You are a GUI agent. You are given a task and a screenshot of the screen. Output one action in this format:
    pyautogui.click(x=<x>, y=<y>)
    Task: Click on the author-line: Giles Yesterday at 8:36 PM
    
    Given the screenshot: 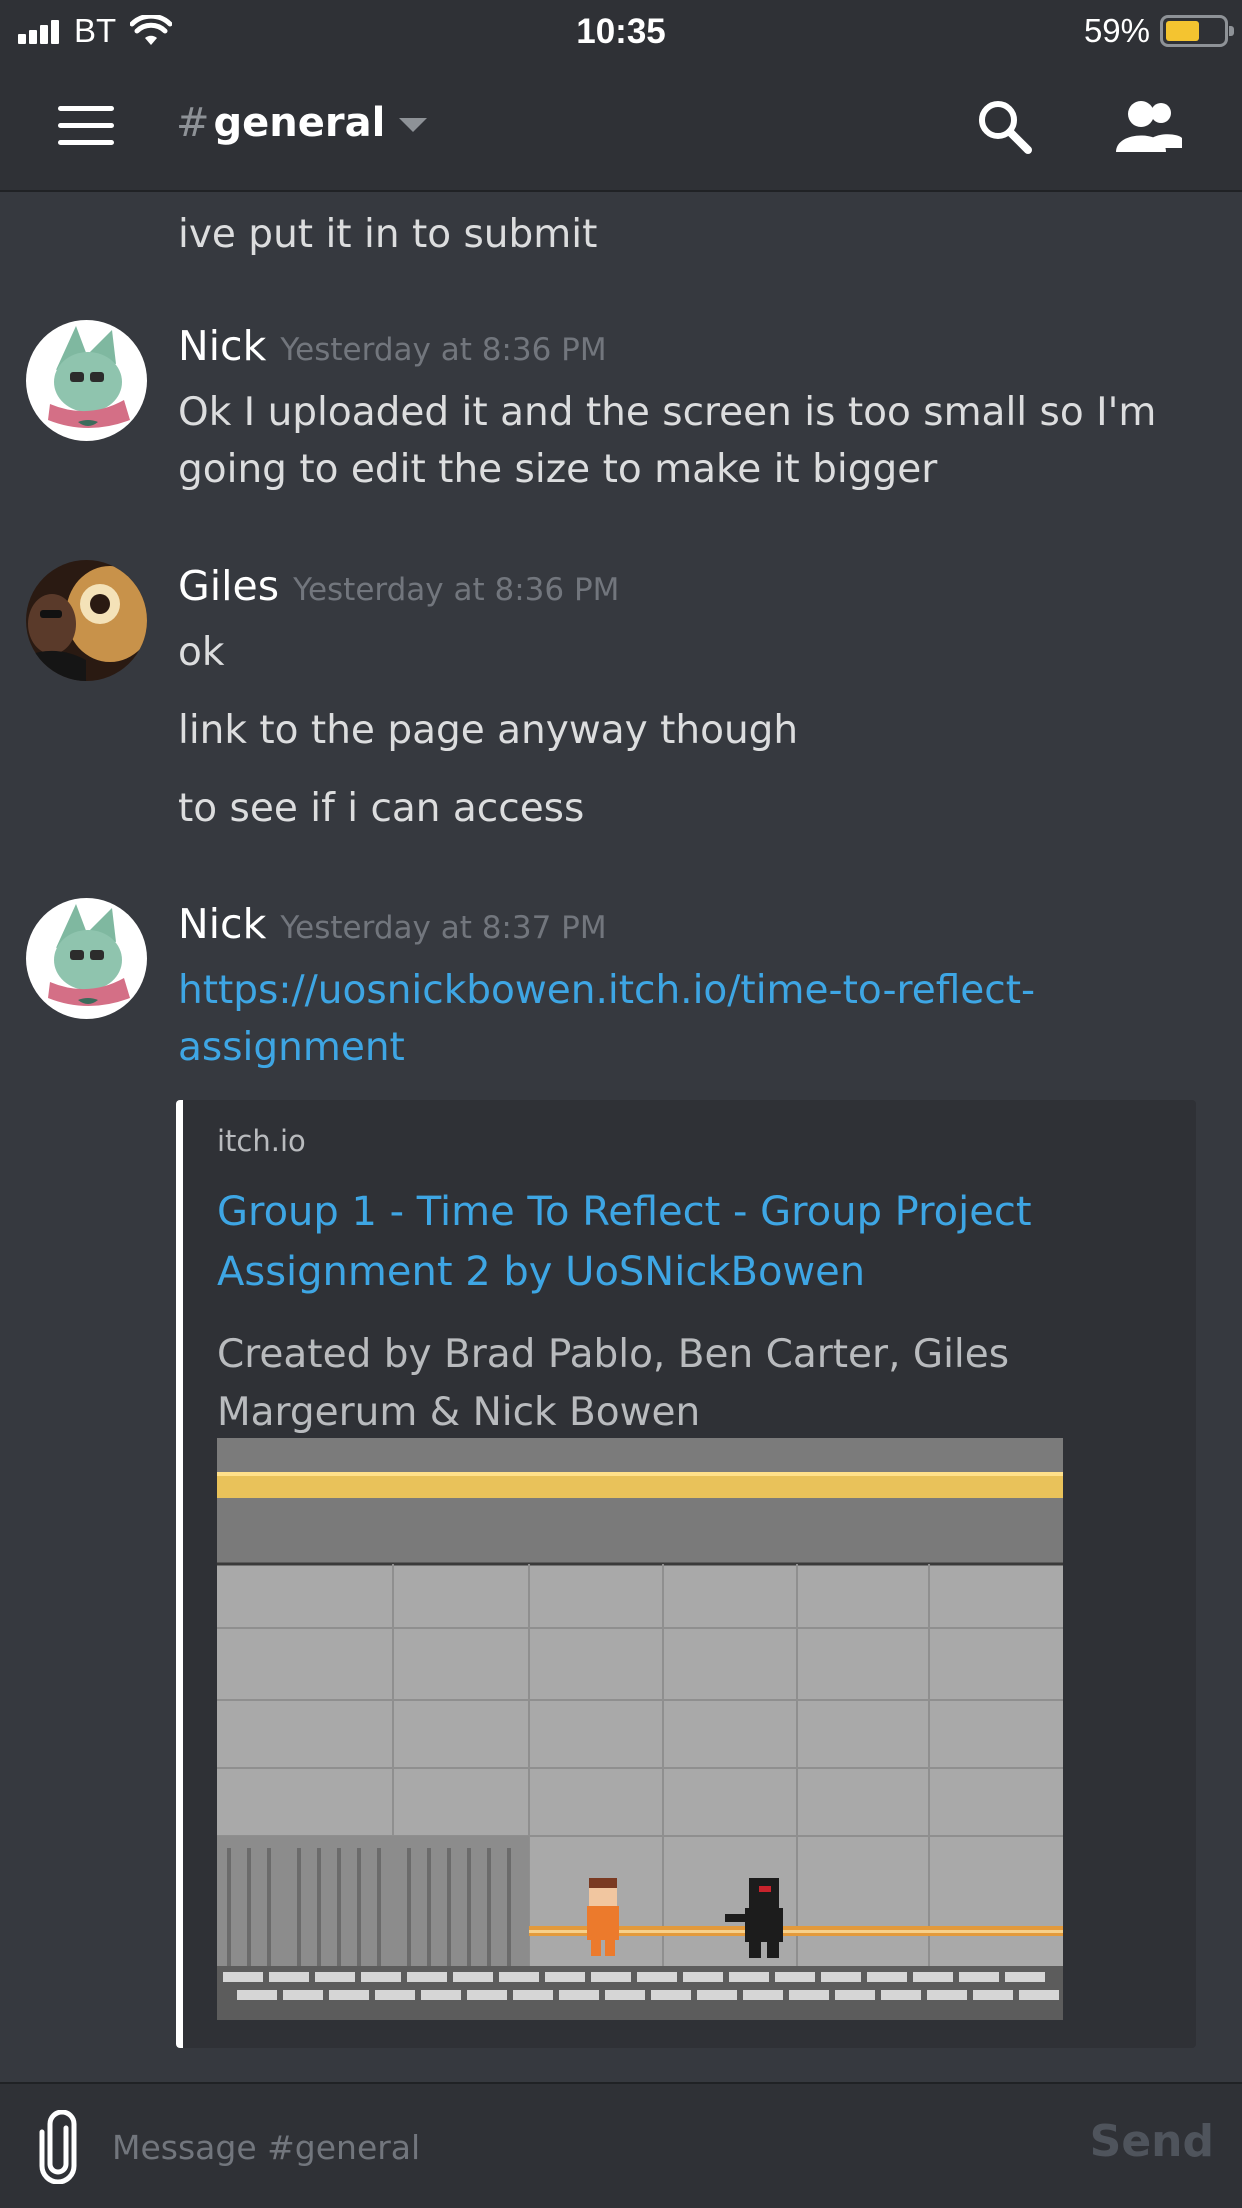 What is the action you would take?
    pyautogui.click(x=398, y=586)
    